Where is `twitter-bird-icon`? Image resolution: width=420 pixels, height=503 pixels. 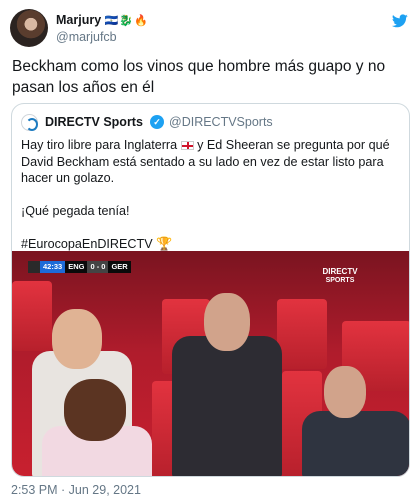 twitter-bird-icon is located at coordinates (400, 21).